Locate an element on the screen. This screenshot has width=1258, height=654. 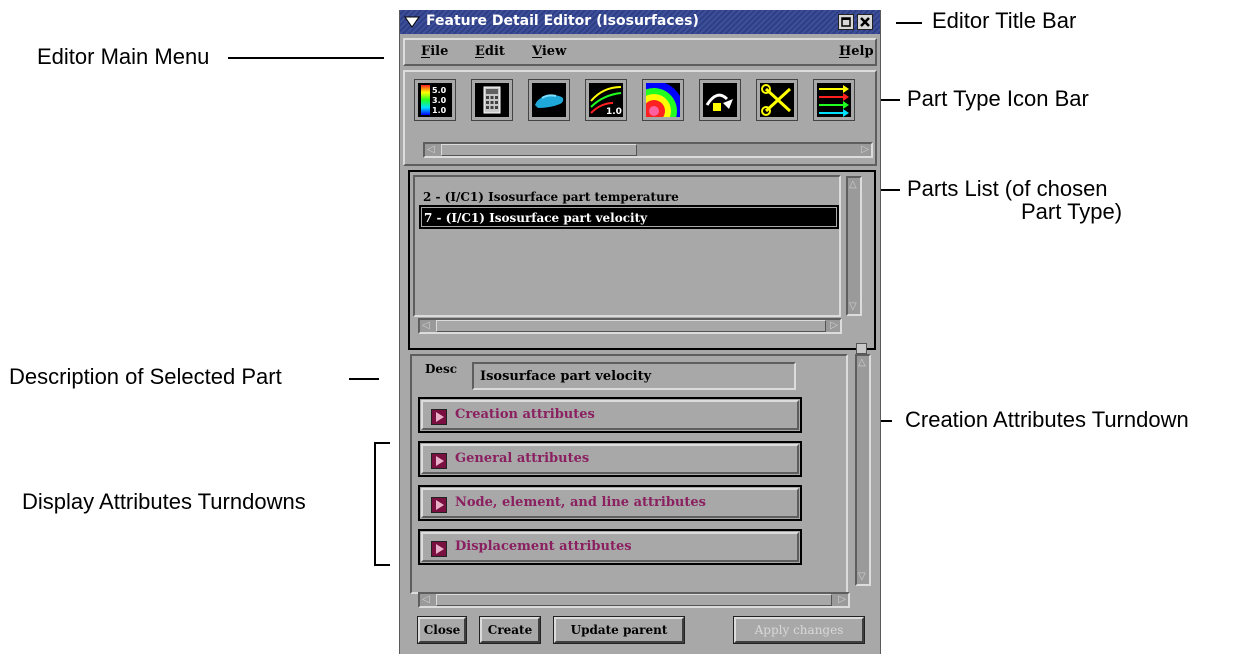
attributes-scroll-thumb is located at coordinates (634, 600).